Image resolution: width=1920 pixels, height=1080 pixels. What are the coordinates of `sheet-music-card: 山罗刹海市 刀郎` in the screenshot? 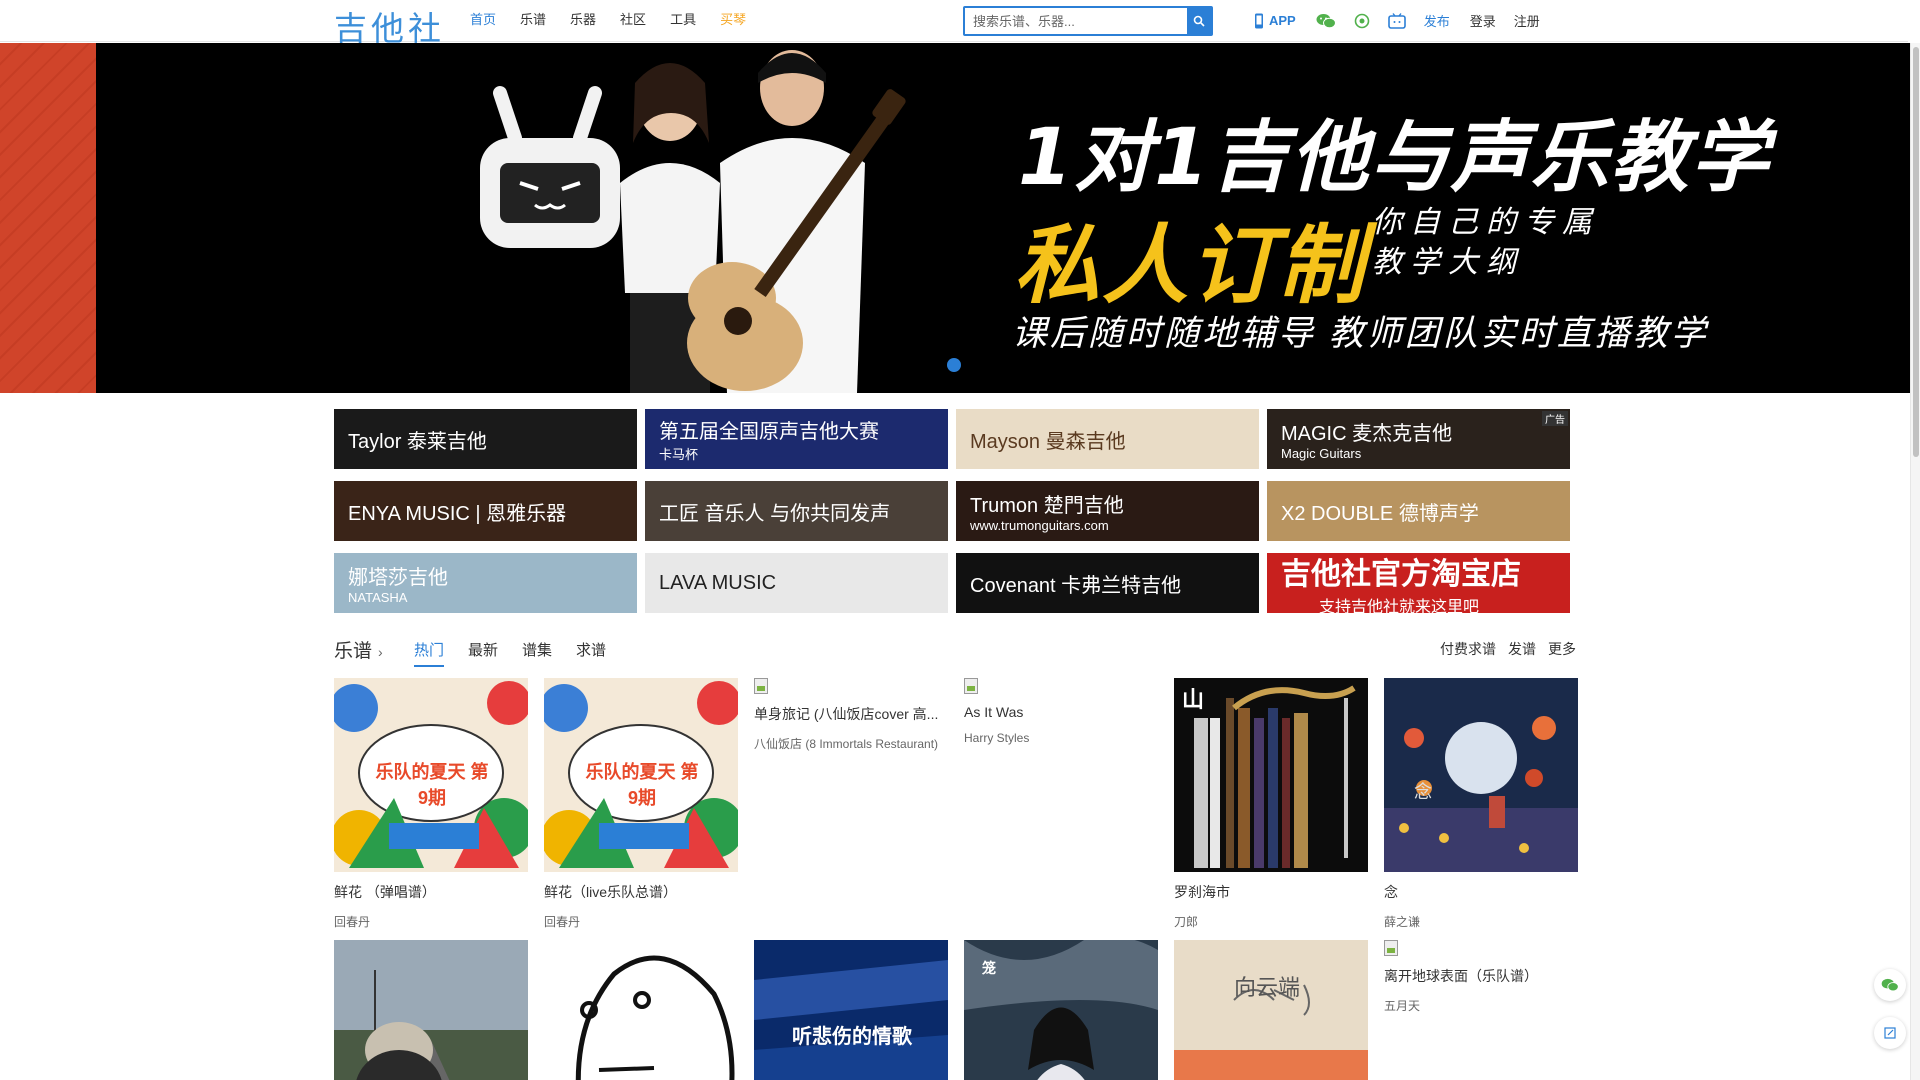 It's located at (1271, 804).